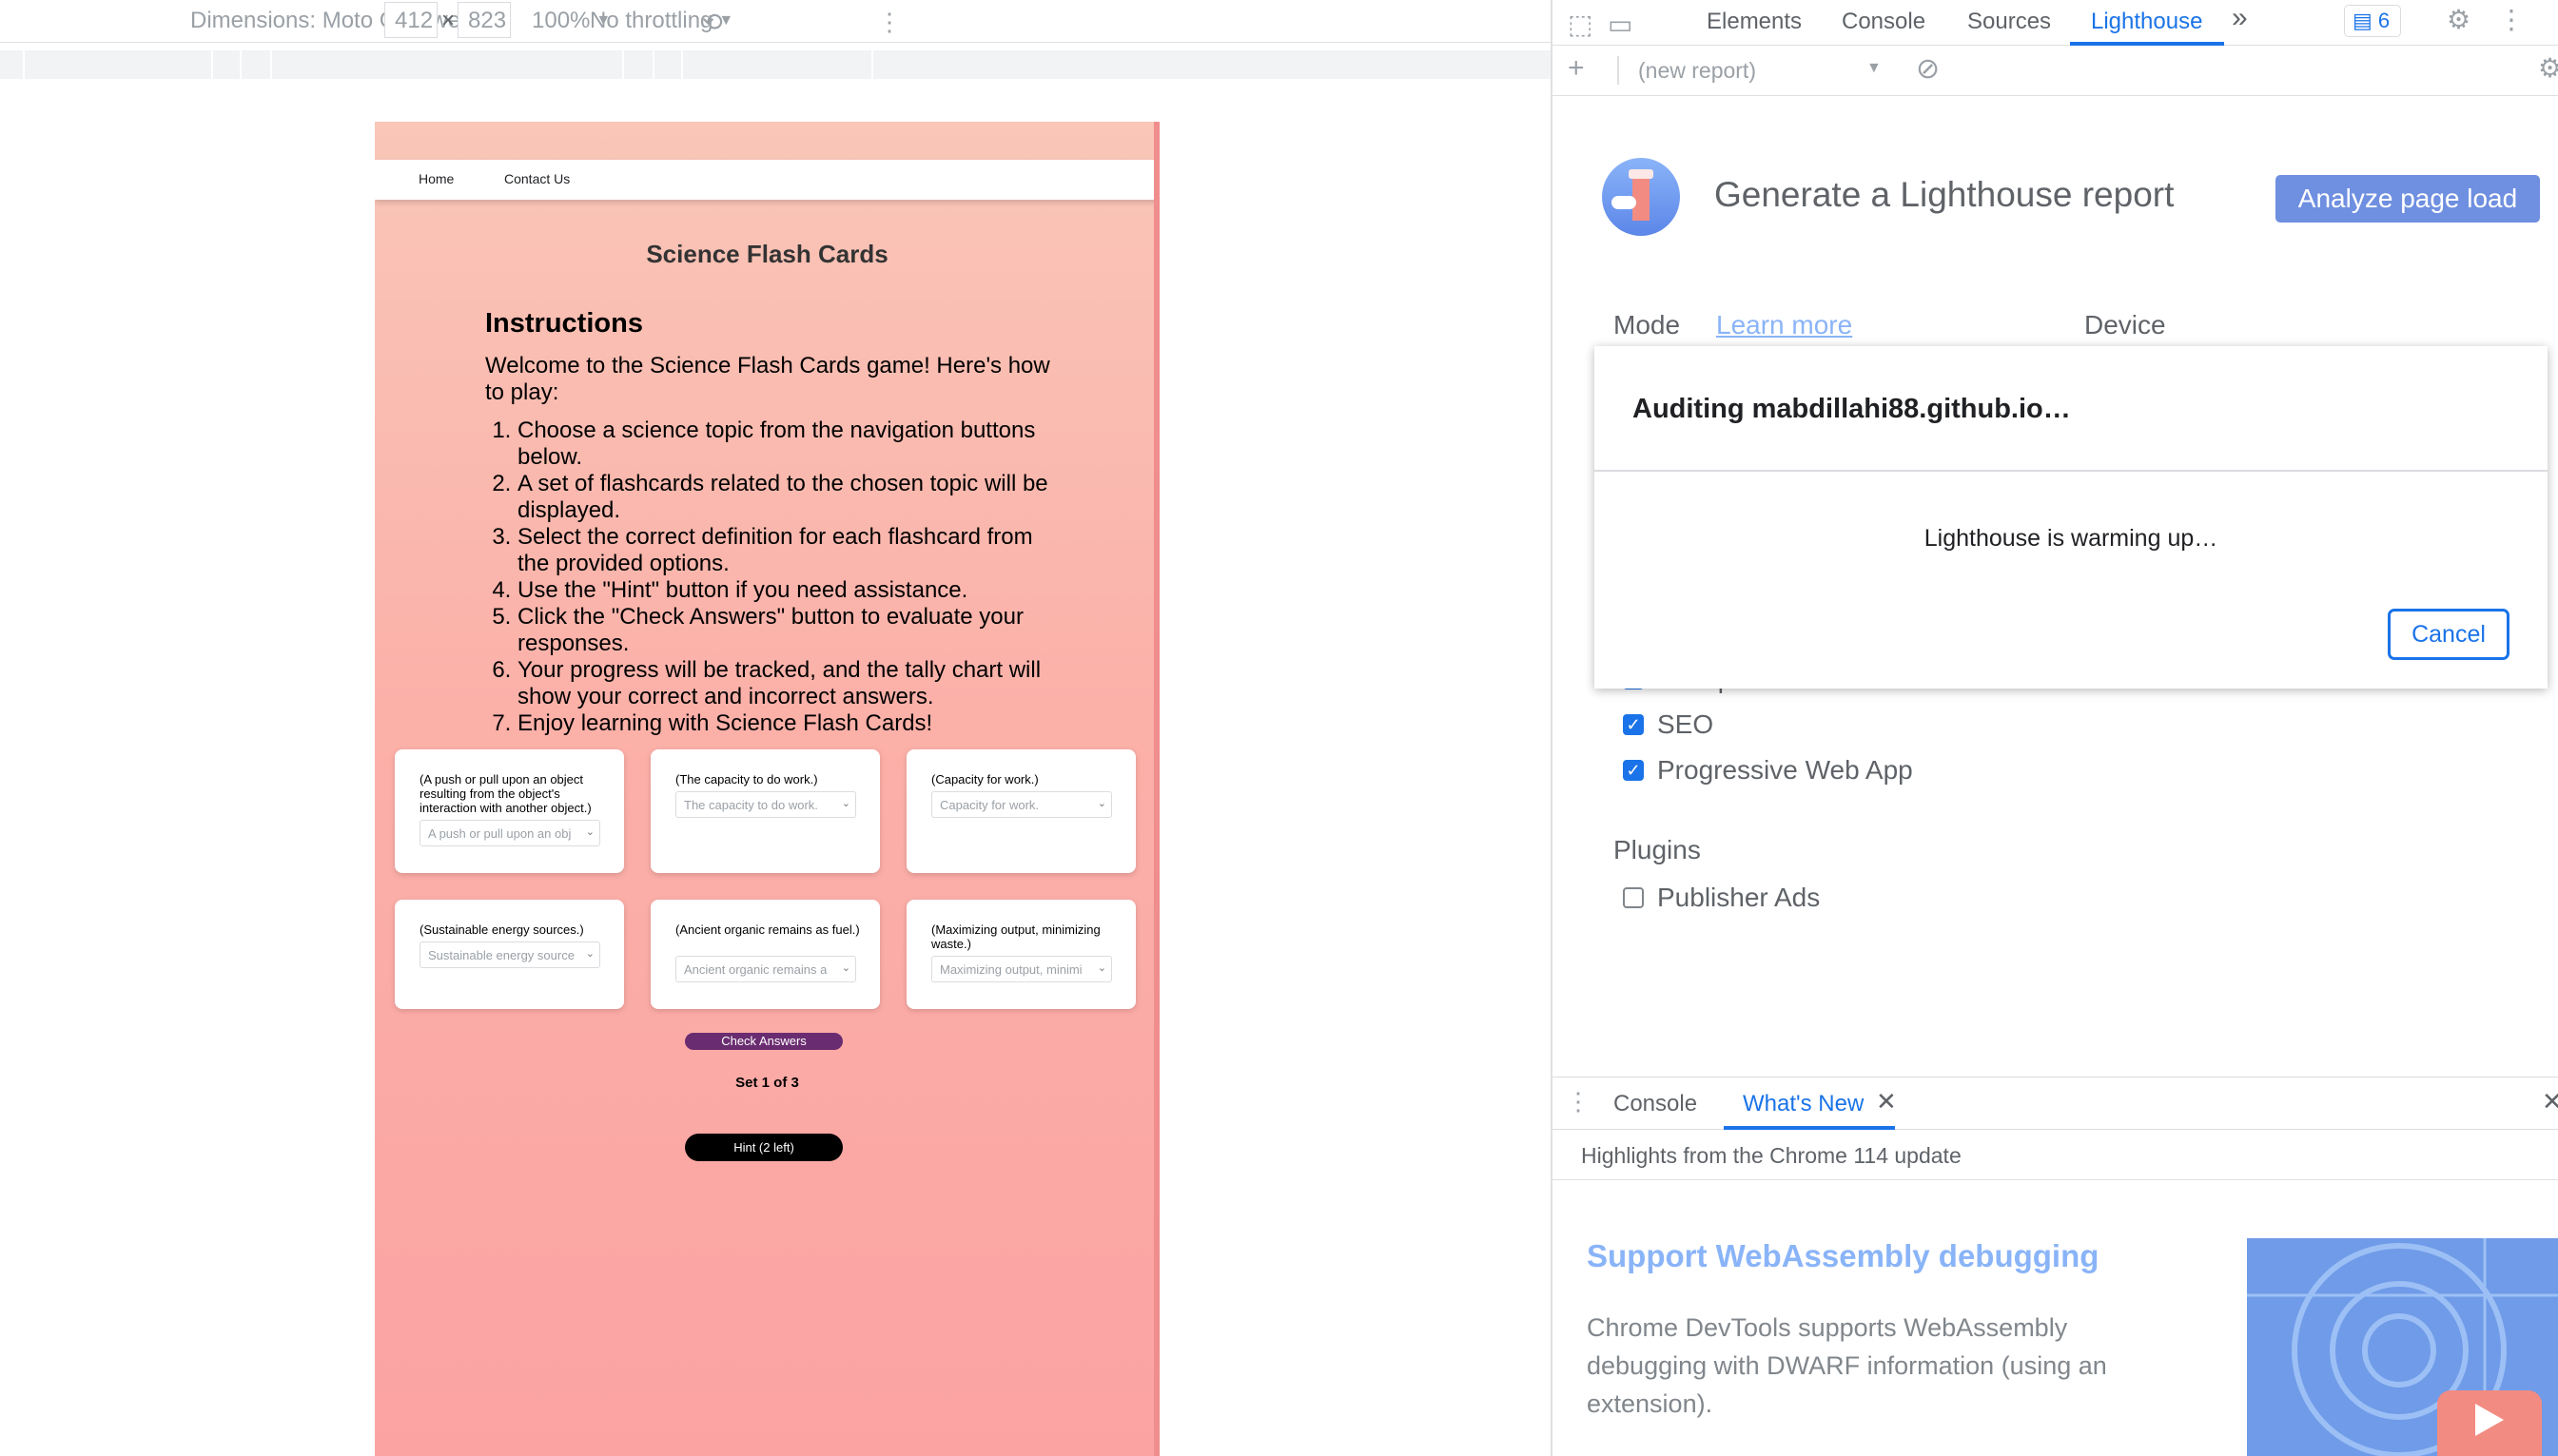 Image resolution: width=2558 pixels, height=1456 pixels. I want to click on check-answers-button: Check Answers, so click(764, 1042).